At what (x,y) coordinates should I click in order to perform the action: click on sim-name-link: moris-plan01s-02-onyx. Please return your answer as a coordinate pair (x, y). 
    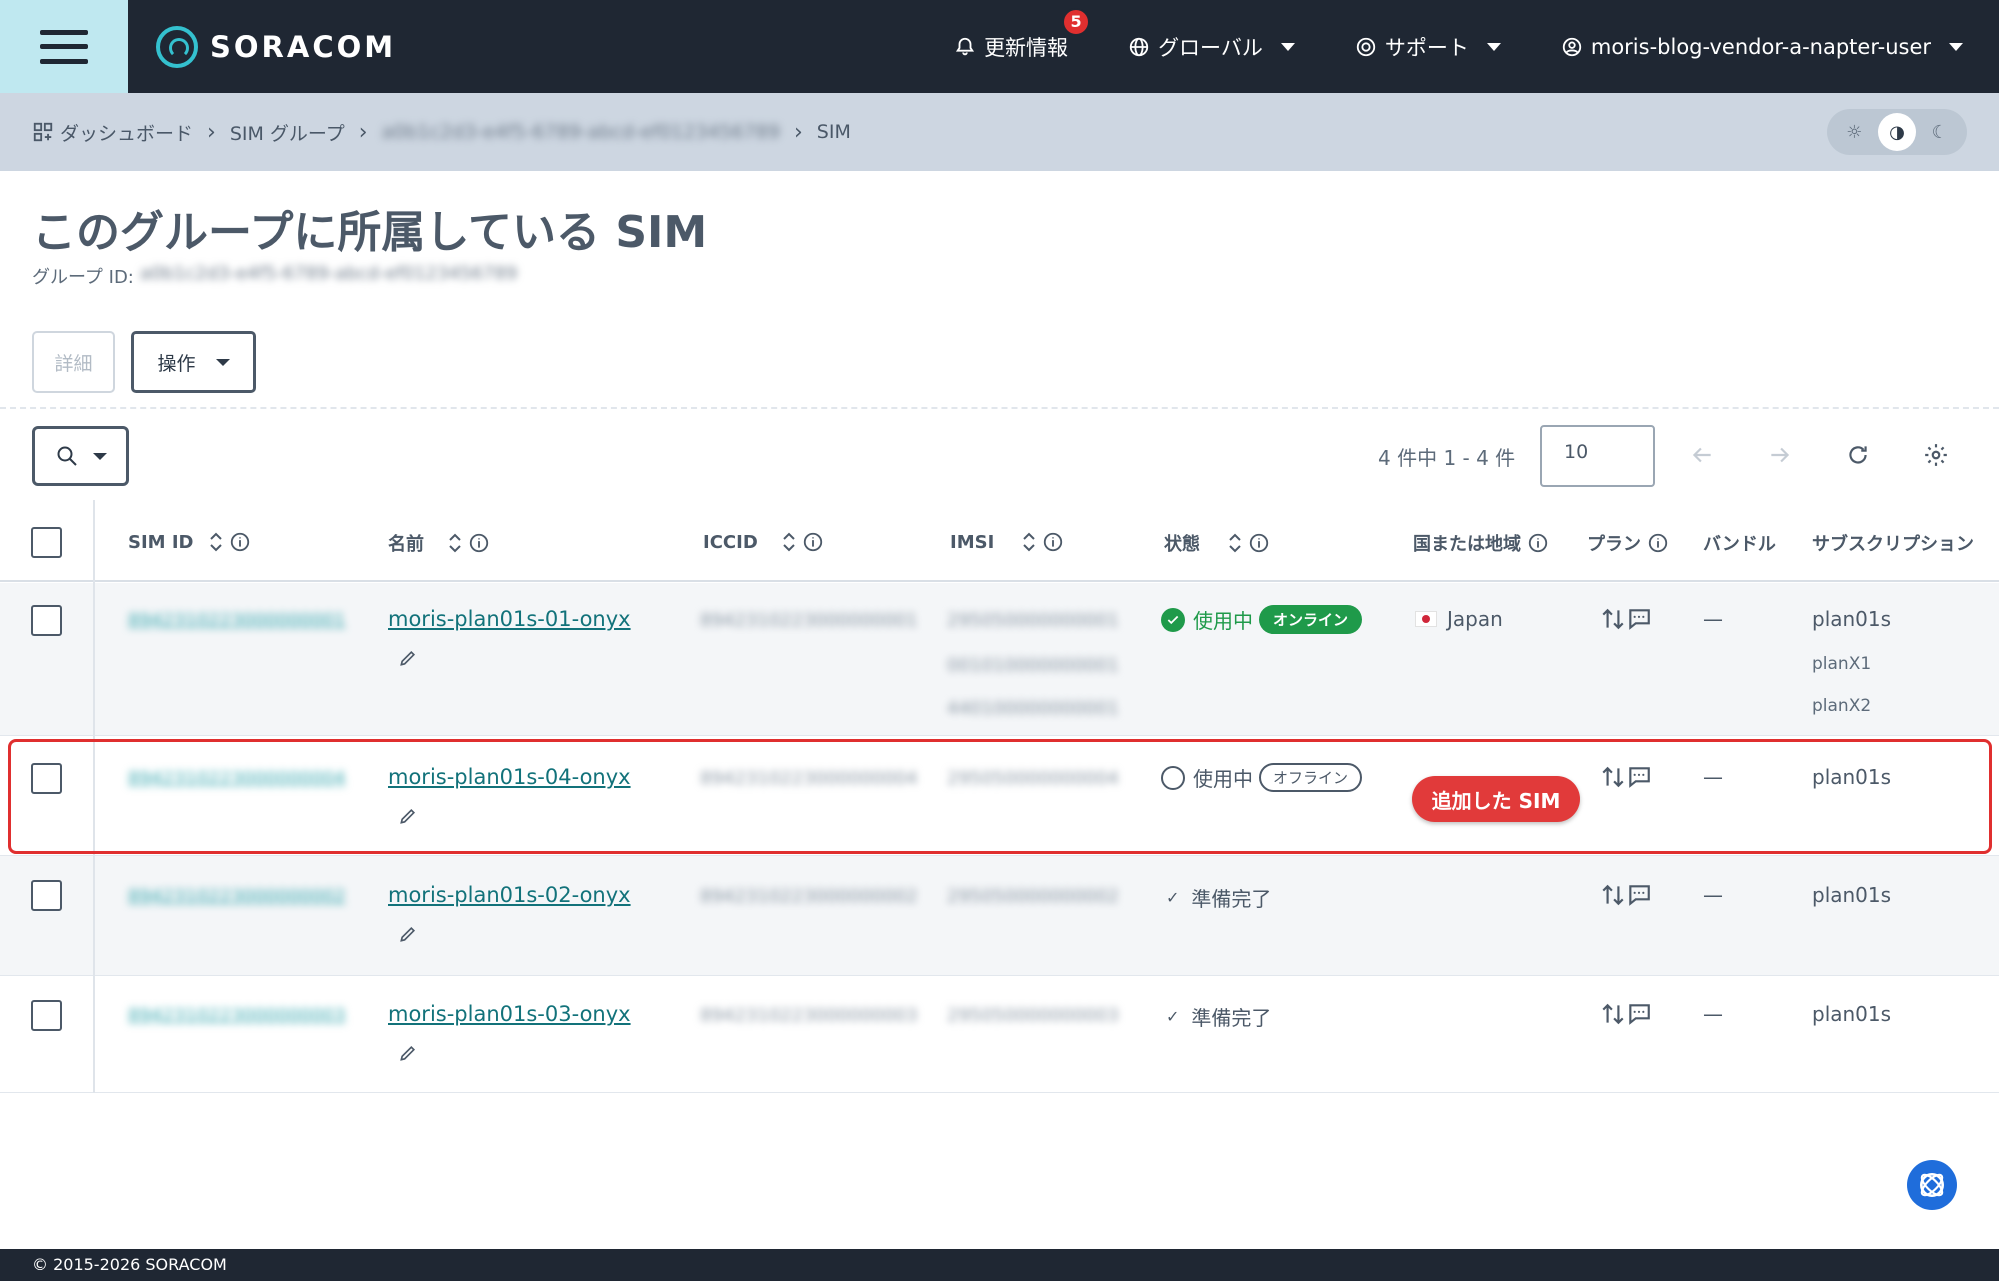
    Looking at the image, I should click on (509, 895).